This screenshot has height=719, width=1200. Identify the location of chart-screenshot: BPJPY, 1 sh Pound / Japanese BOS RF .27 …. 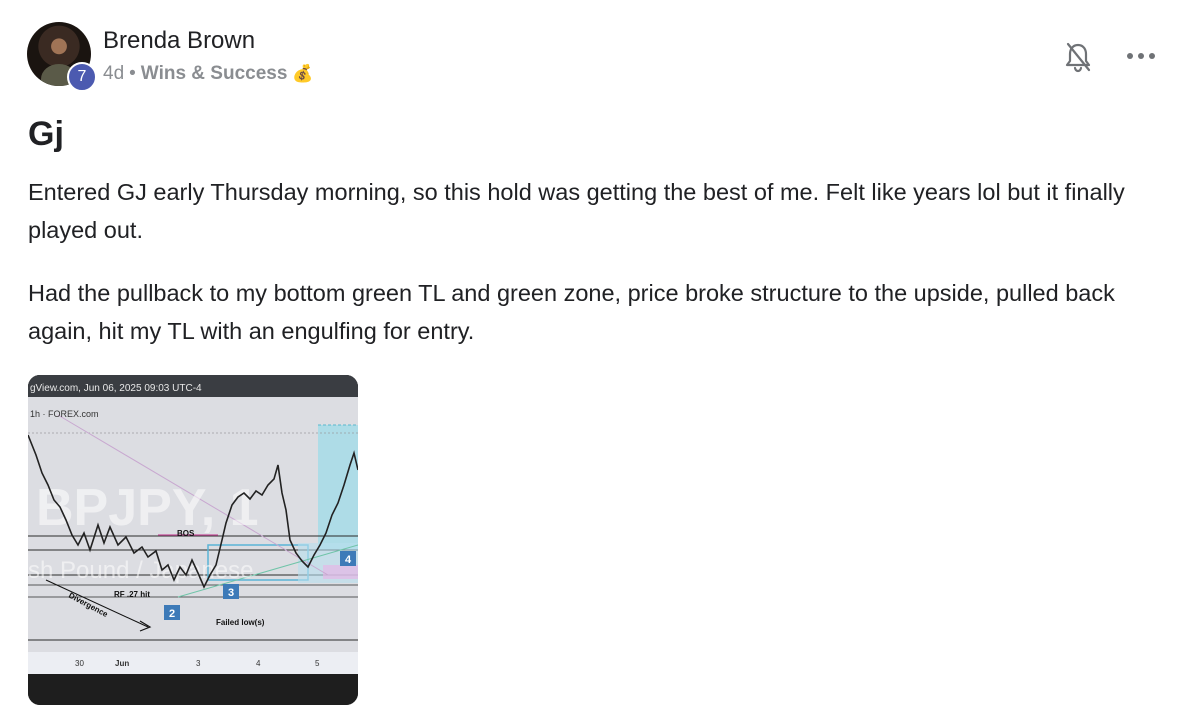
(193, 540).